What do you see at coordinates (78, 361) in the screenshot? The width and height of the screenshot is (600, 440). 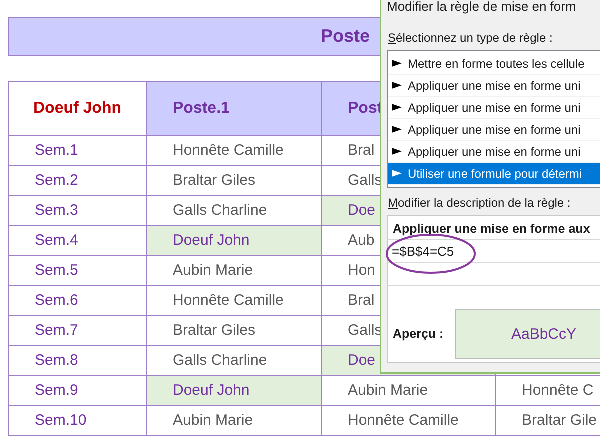 I see `row-label: Sem.8` at bounding box center [78, 361].